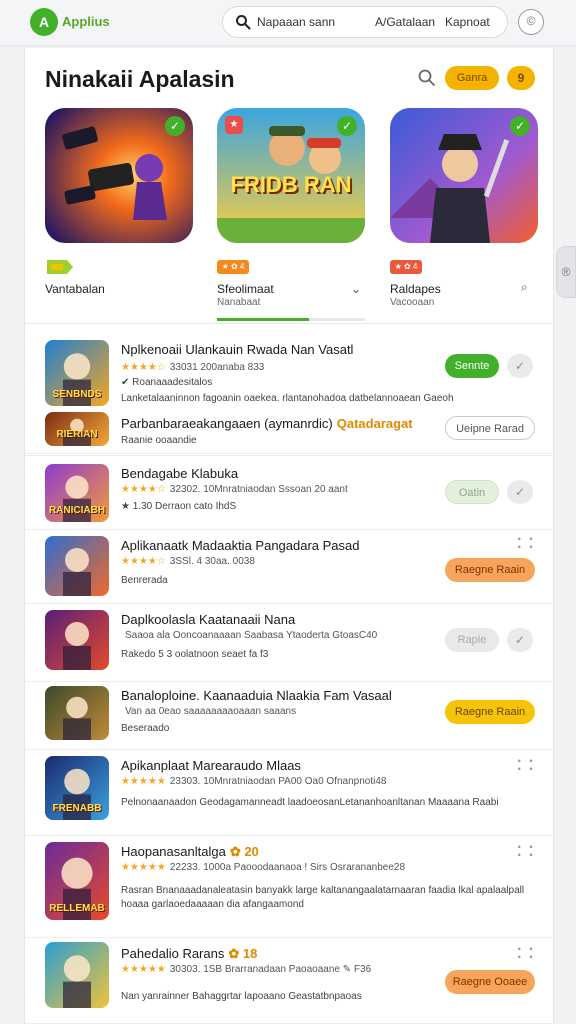 The height and width of the screenshot is (1024, 576). I want to click on app-title: Bendagabe Klabuka, so click(179, 473).